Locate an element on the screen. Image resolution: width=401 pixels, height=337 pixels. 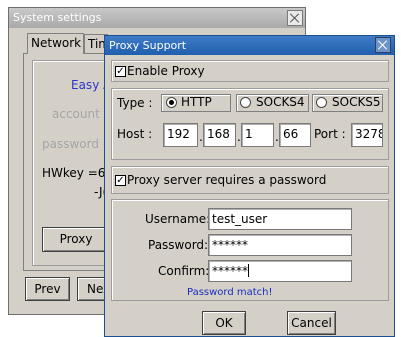
http-label: HTTP is located at coordinates (196, 102).